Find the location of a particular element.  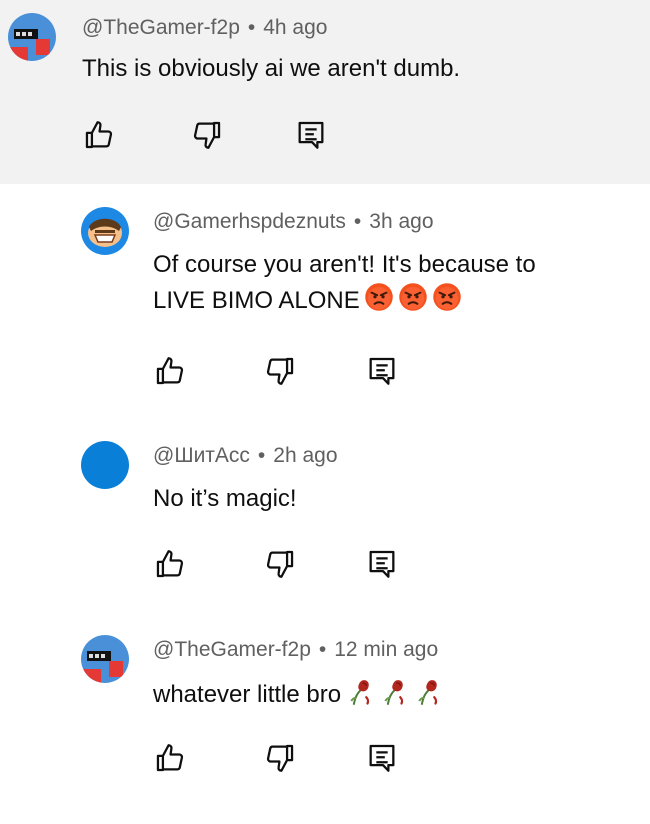

timestamp: 3h ago is located at coordinates (401, 221).